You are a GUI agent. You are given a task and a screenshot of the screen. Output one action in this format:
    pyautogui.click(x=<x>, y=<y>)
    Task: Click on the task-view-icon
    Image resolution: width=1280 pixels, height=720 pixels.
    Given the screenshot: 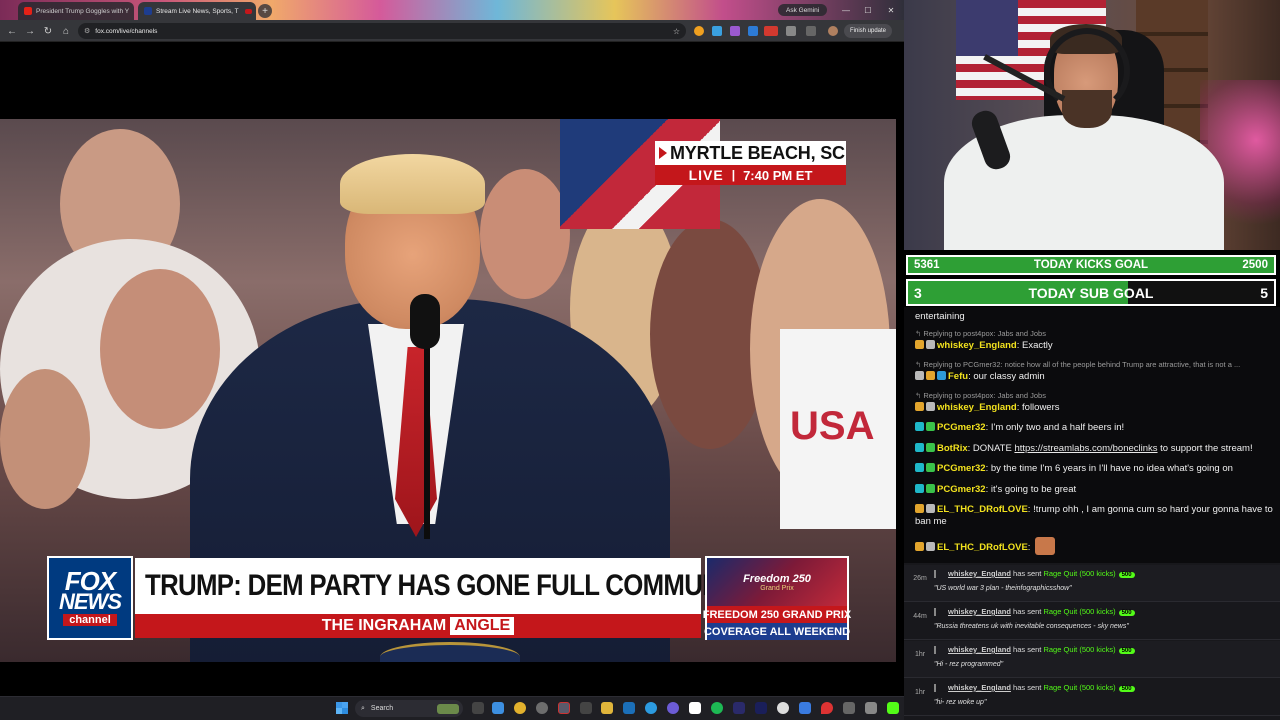 What is the action you would take?
    pyautogui.click(x=478, y=708)
    